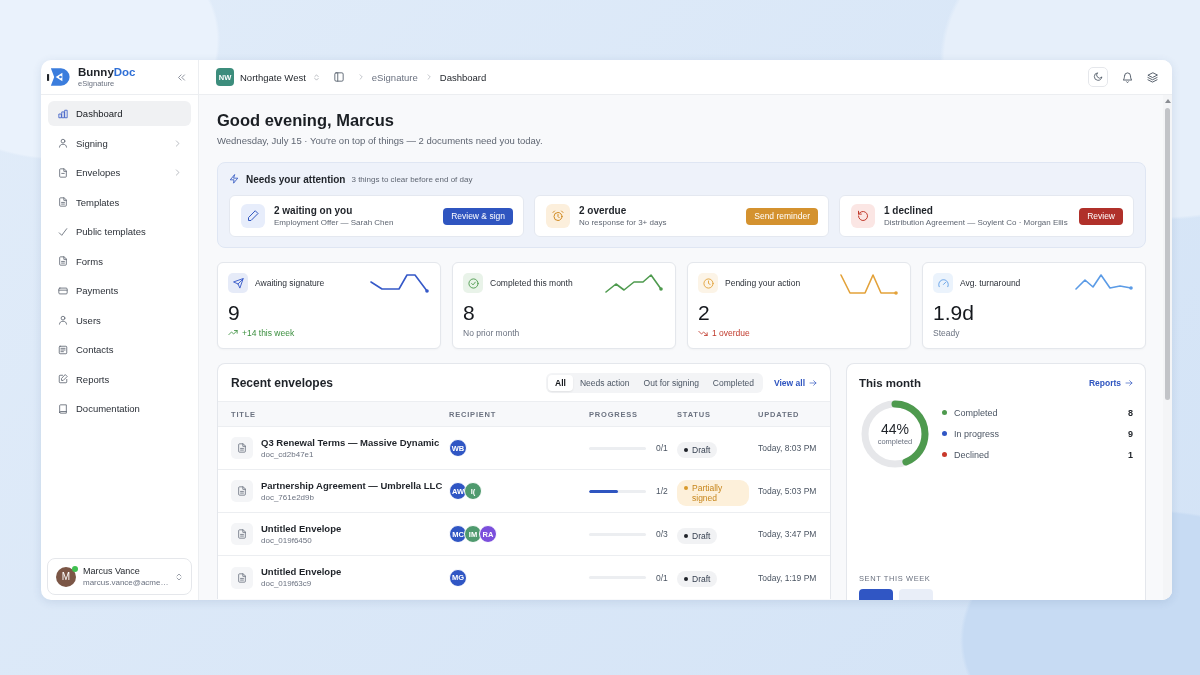  What do you see at coordinates (268, 333) in the screenshot?
I see `stat-note: +14 this week` at bounding box center [268, 333].